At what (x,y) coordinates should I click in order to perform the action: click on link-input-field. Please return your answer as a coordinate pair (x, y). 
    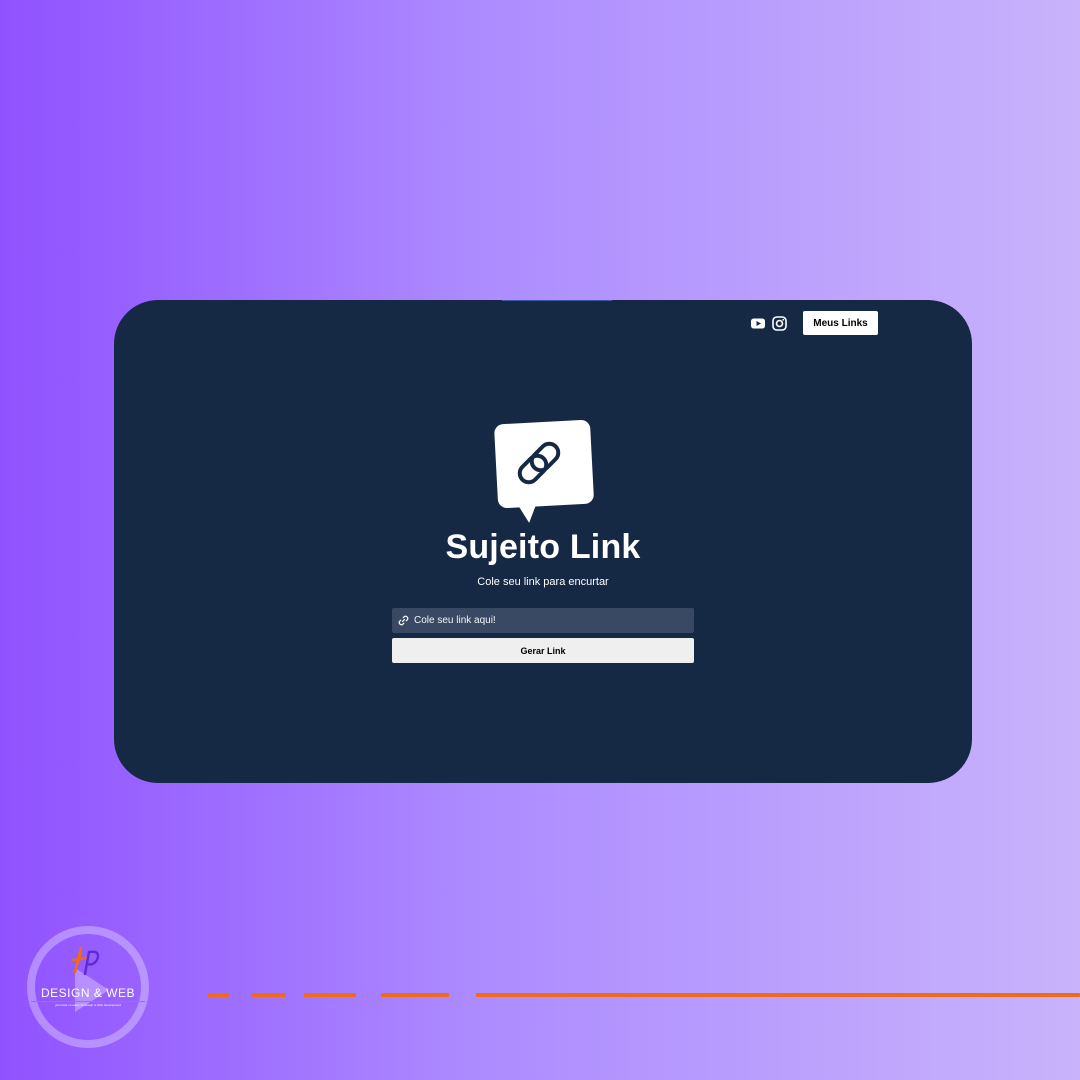
    Looking at the image, I should click on (543, 620).